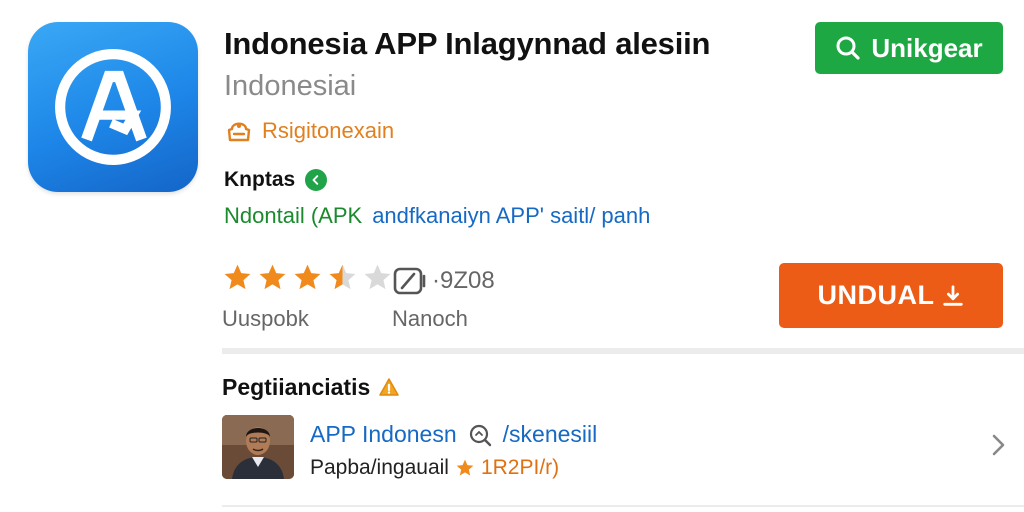 This screenshot has height=512, width=1024. Describe the element at coordinates (463, 280) in the screenshot. I see `size-value: ·9Z08` at that location.